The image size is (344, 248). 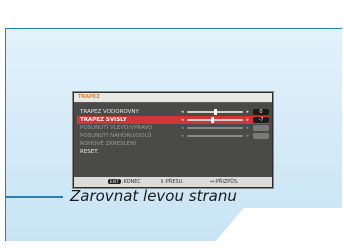 What do you see at coordinates (261, 112) in the screenshot?
I see `value-box: 0` at bounding box center [261, 112].